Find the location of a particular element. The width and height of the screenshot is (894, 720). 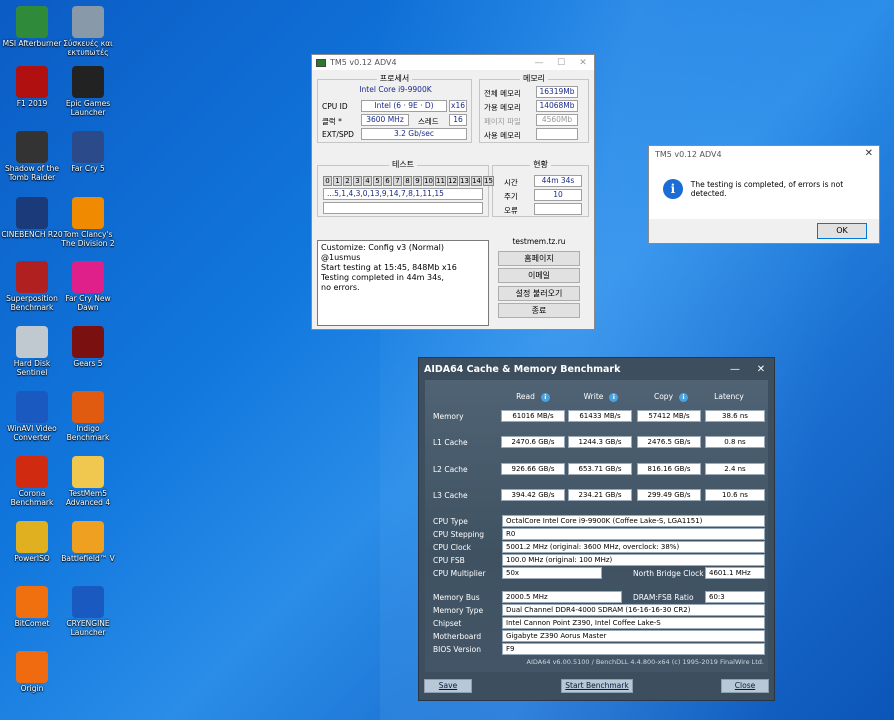

desktop-shortcut-label: Shadow of the Tomb Raider is located at coordinates (32, 173).